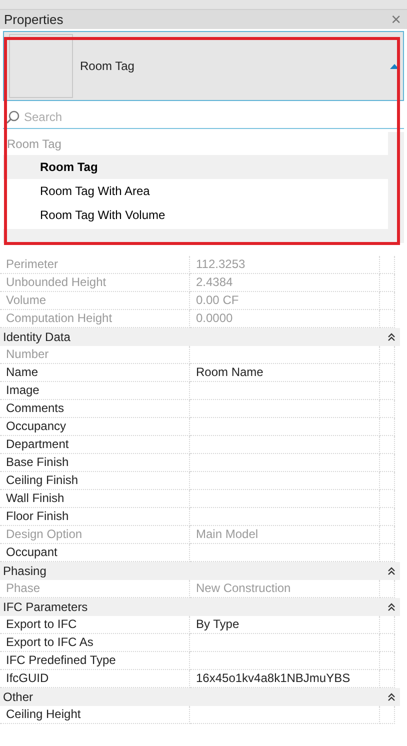 The width and height of the screenshot is (407, 746). Describe the element at coordinates (214, 117) in the screenshot. I see `search-field: Search` at that location.